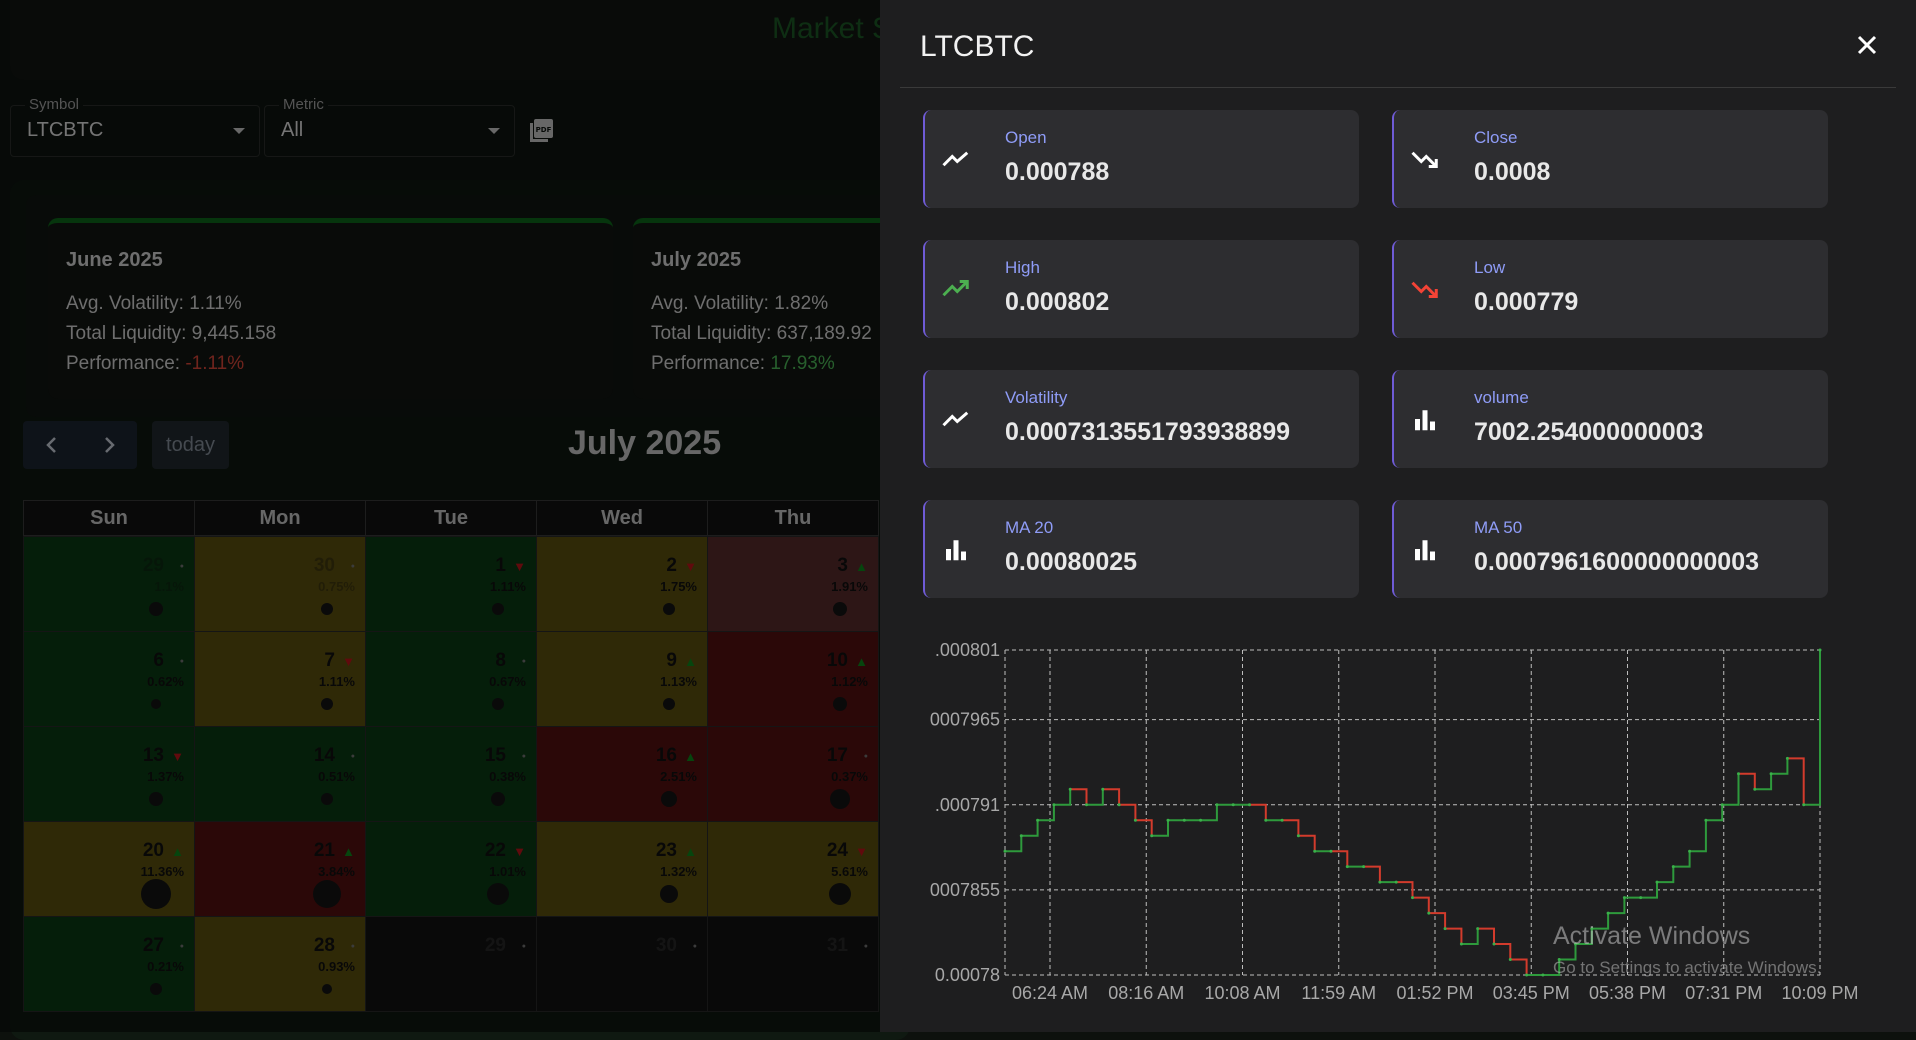 The height and width of the screenshot is (1040, 1916). Describe the element at coordinates (1026, 137) in the screenshot. I see `stat-label: Open` at that location.